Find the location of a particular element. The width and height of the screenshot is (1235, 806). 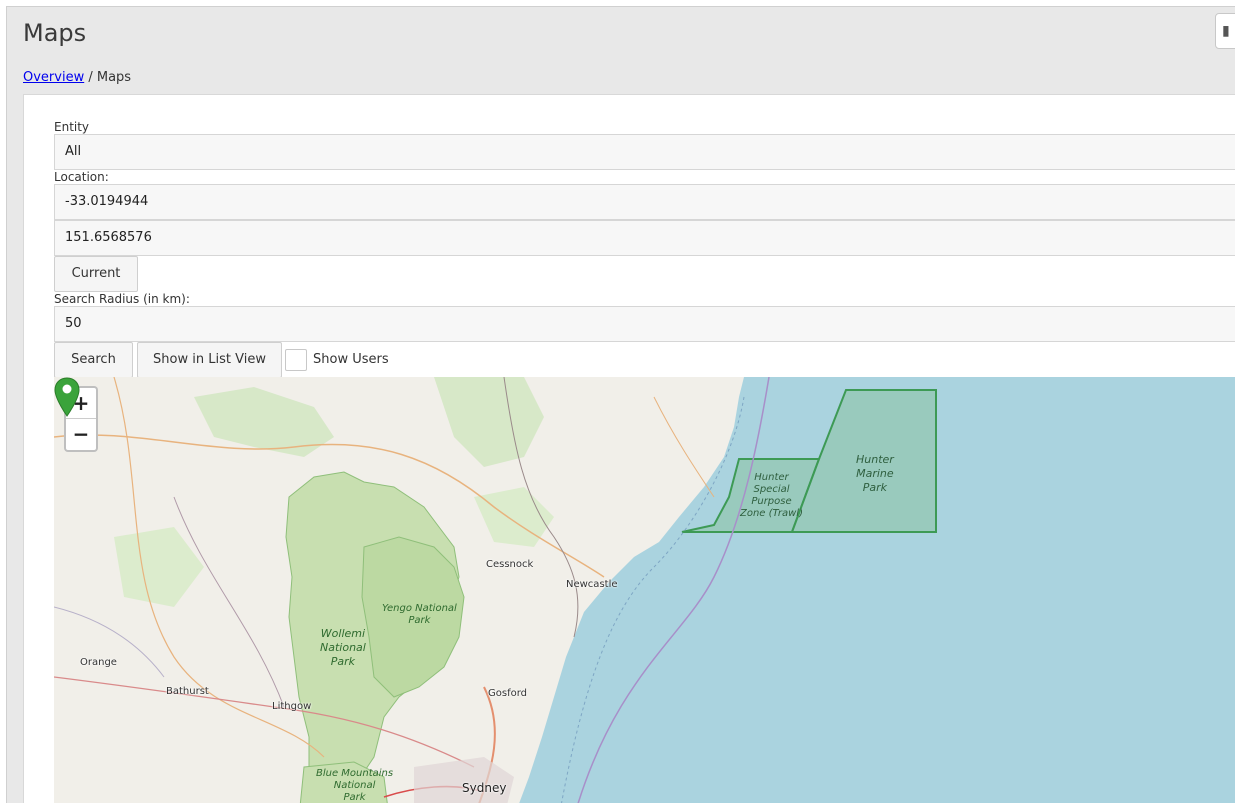

place-label-lithgow: Lithgow is located at coordinates (292, 706).